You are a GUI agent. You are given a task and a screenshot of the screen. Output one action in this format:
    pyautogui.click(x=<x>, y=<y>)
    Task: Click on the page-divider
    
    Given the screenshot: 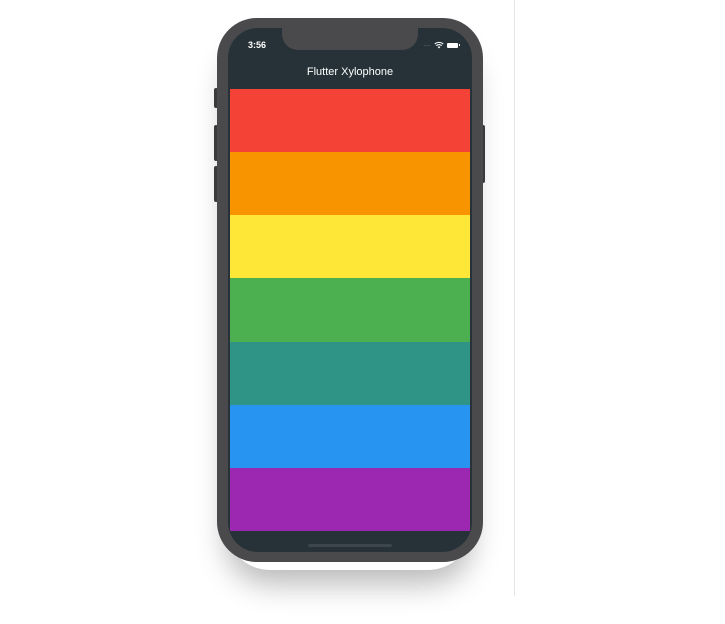 What is the action you would take?
    pyautogui.click(x=514, y=298)
    